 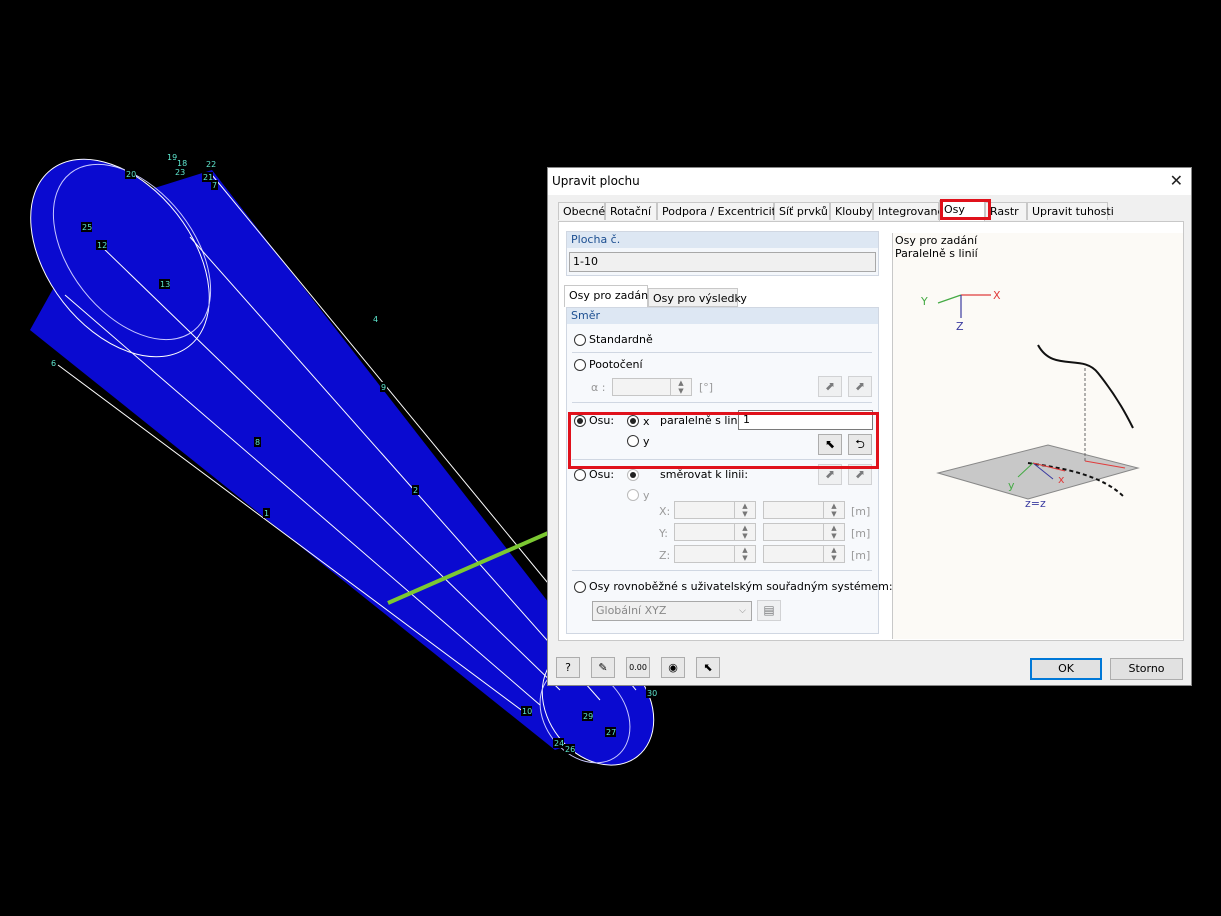 I want to click on preview-z-axis: Z, so click(x=960, y=326).